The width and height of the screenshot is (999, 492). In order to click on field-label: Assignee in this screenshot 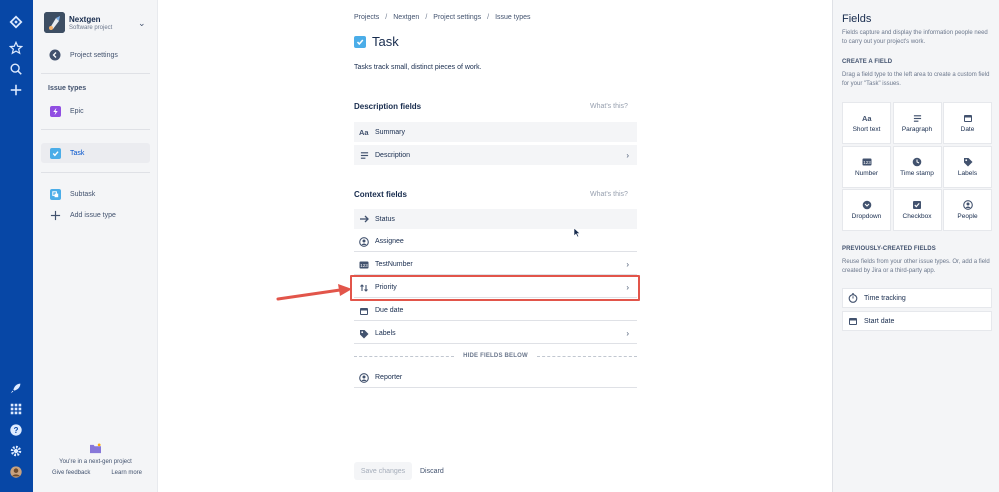, I will do `click(389, 241)`.